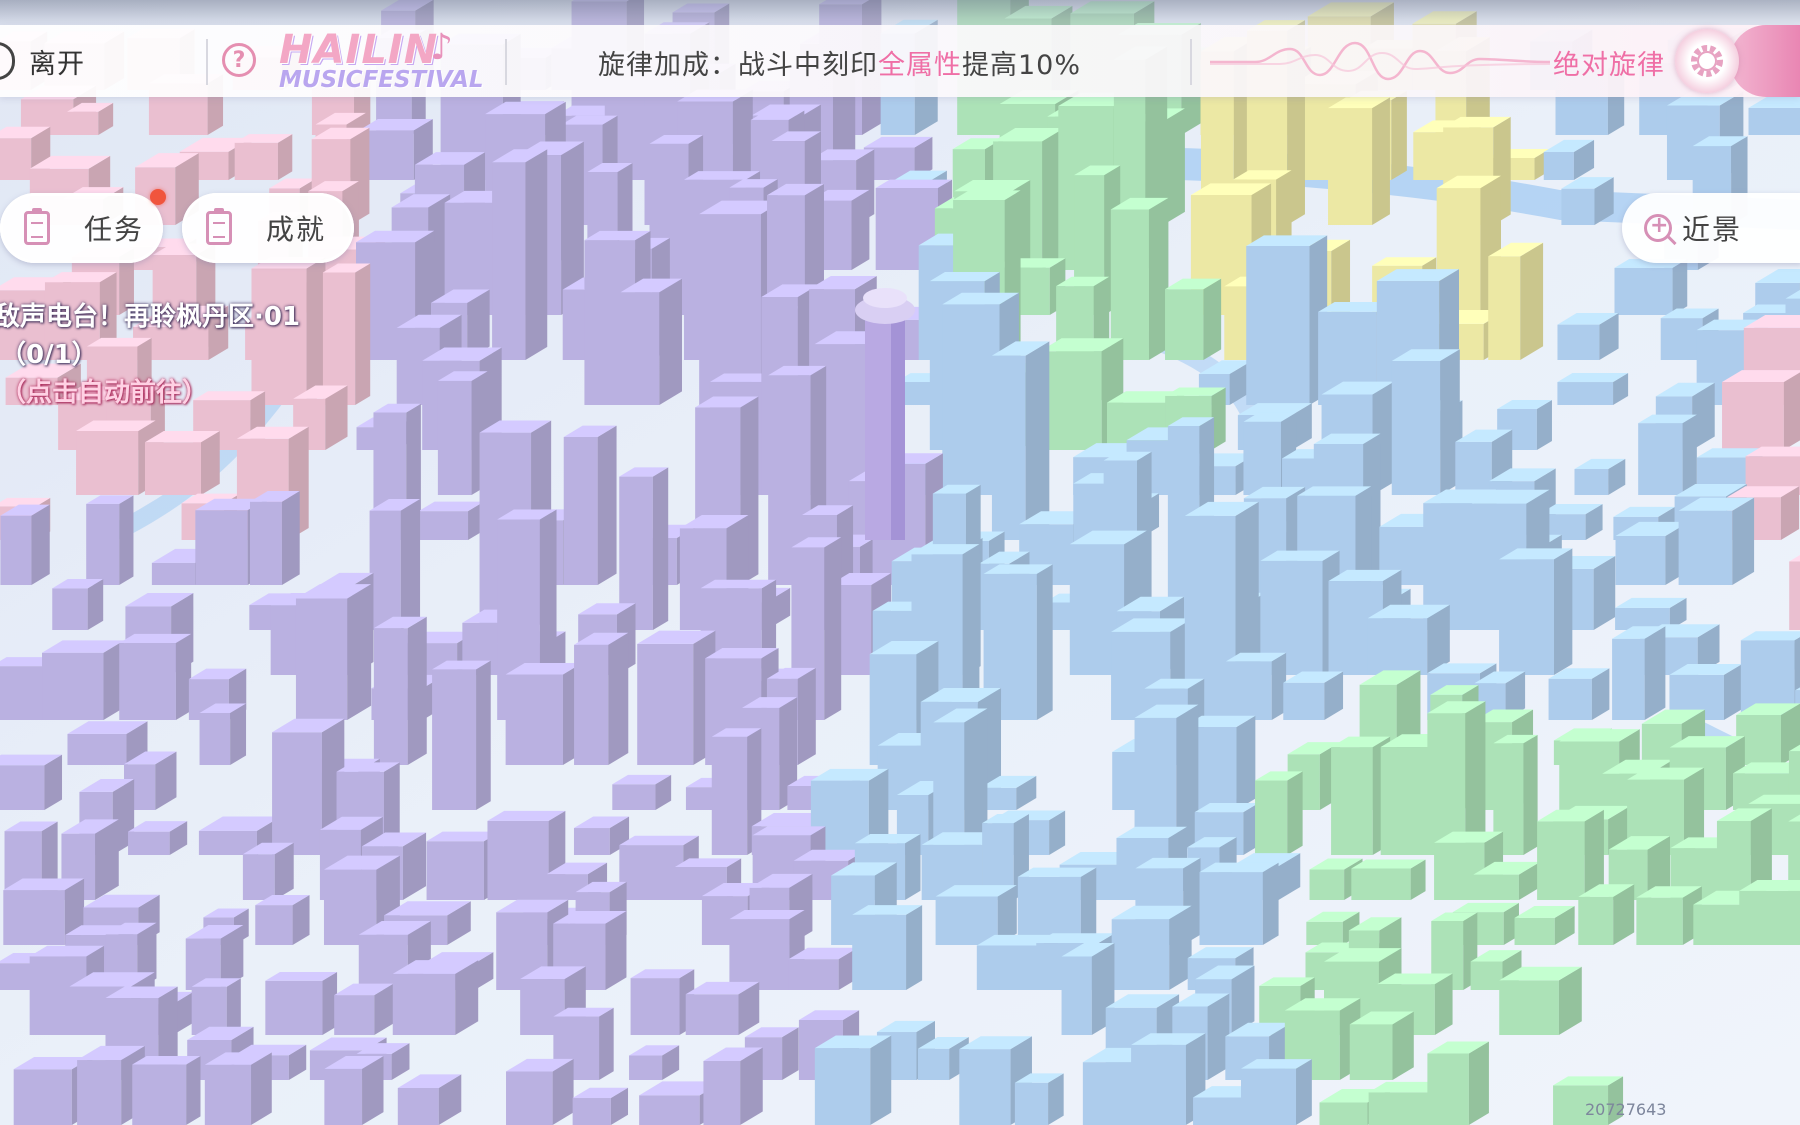 This screenshot has height=1125, width=1800. Describe the element at coordinates (158, 197) in the screenshot. I see `notification-dot` at that location.